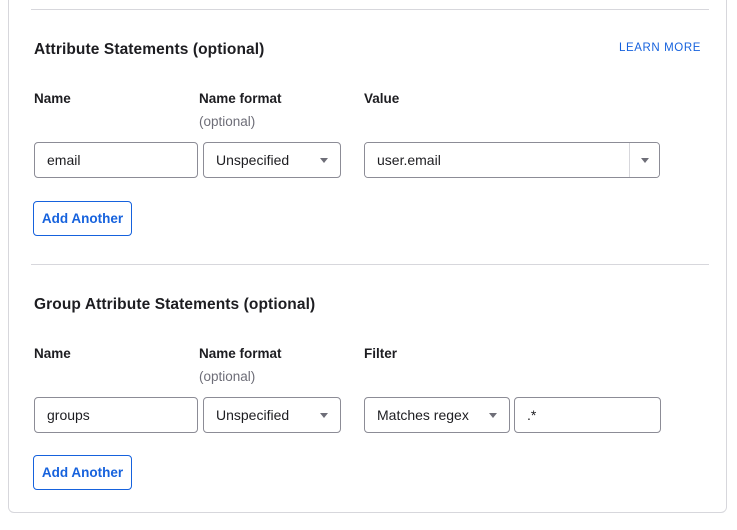  What do you see at coordinates (116, 415) in the screenshot?
I see `group-attribute-name-input` at bounding box center [116, 415].